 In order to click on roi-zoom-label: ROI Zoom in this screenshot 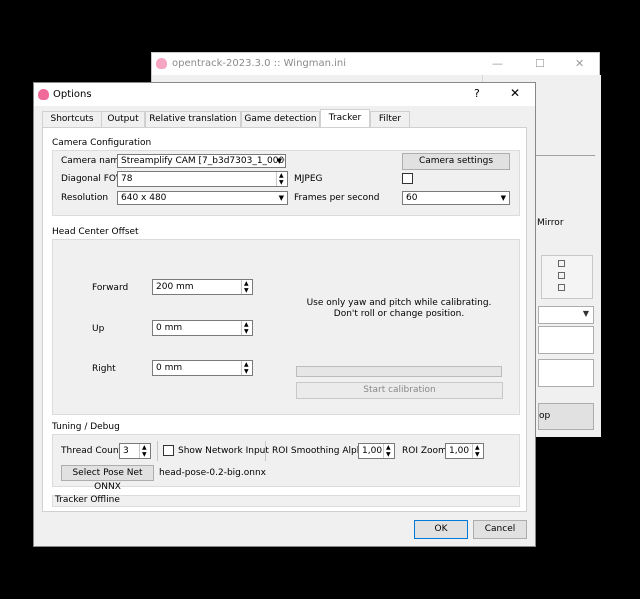, I will do `click(424, 451)`.